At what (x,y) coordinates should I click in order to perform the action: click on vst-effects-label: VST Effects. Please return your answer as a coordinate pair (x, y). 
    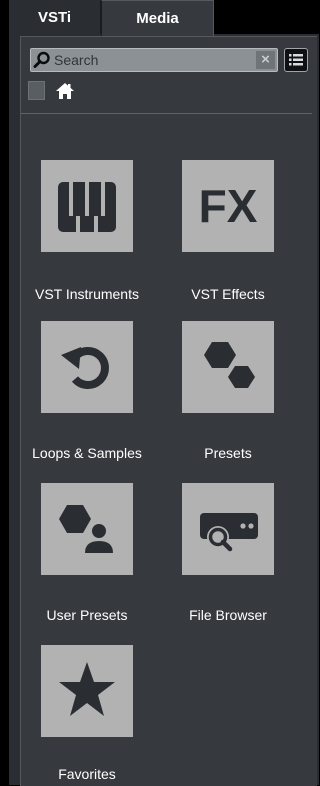
    Looking at the image, I should click on (228, 294).